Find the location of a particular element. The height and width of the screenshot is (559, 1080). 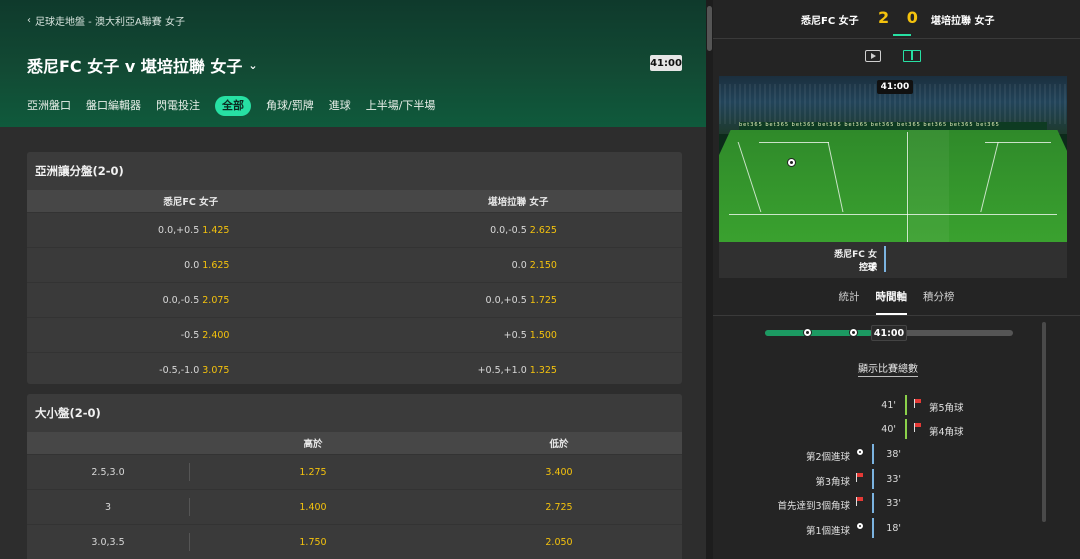

odds-row: 0.0,-0.5 2.075 0.0,+0.5 1.725 is located at coordinates (354, 299).